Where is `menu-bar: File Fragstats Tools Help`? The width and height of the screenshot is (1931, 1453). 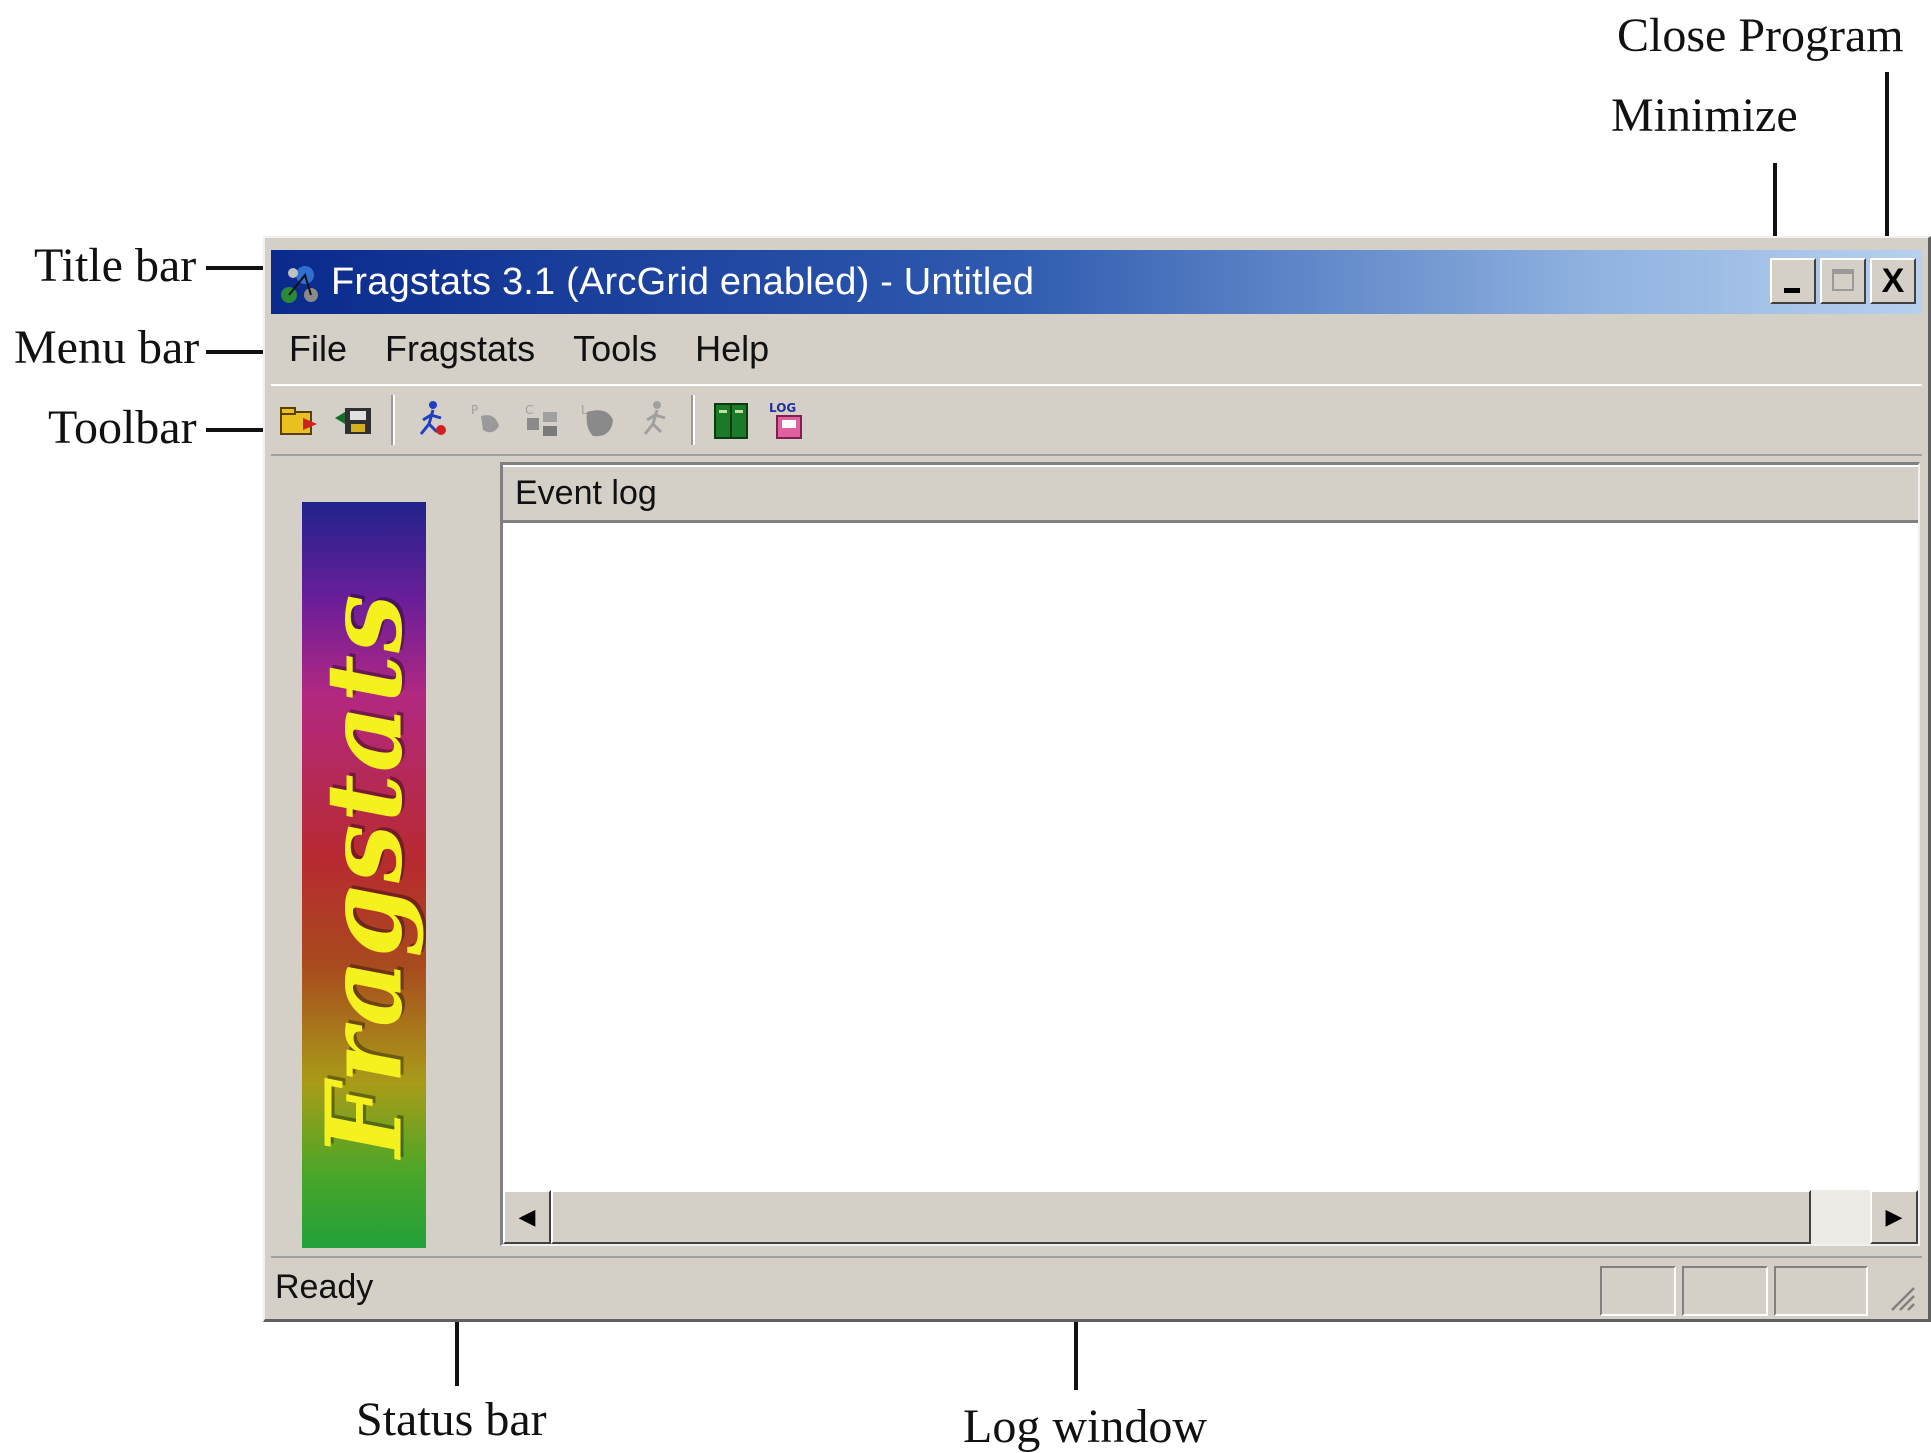 menu-bar: File Fragstats Tools Help is located at coordinates (1096, 349).